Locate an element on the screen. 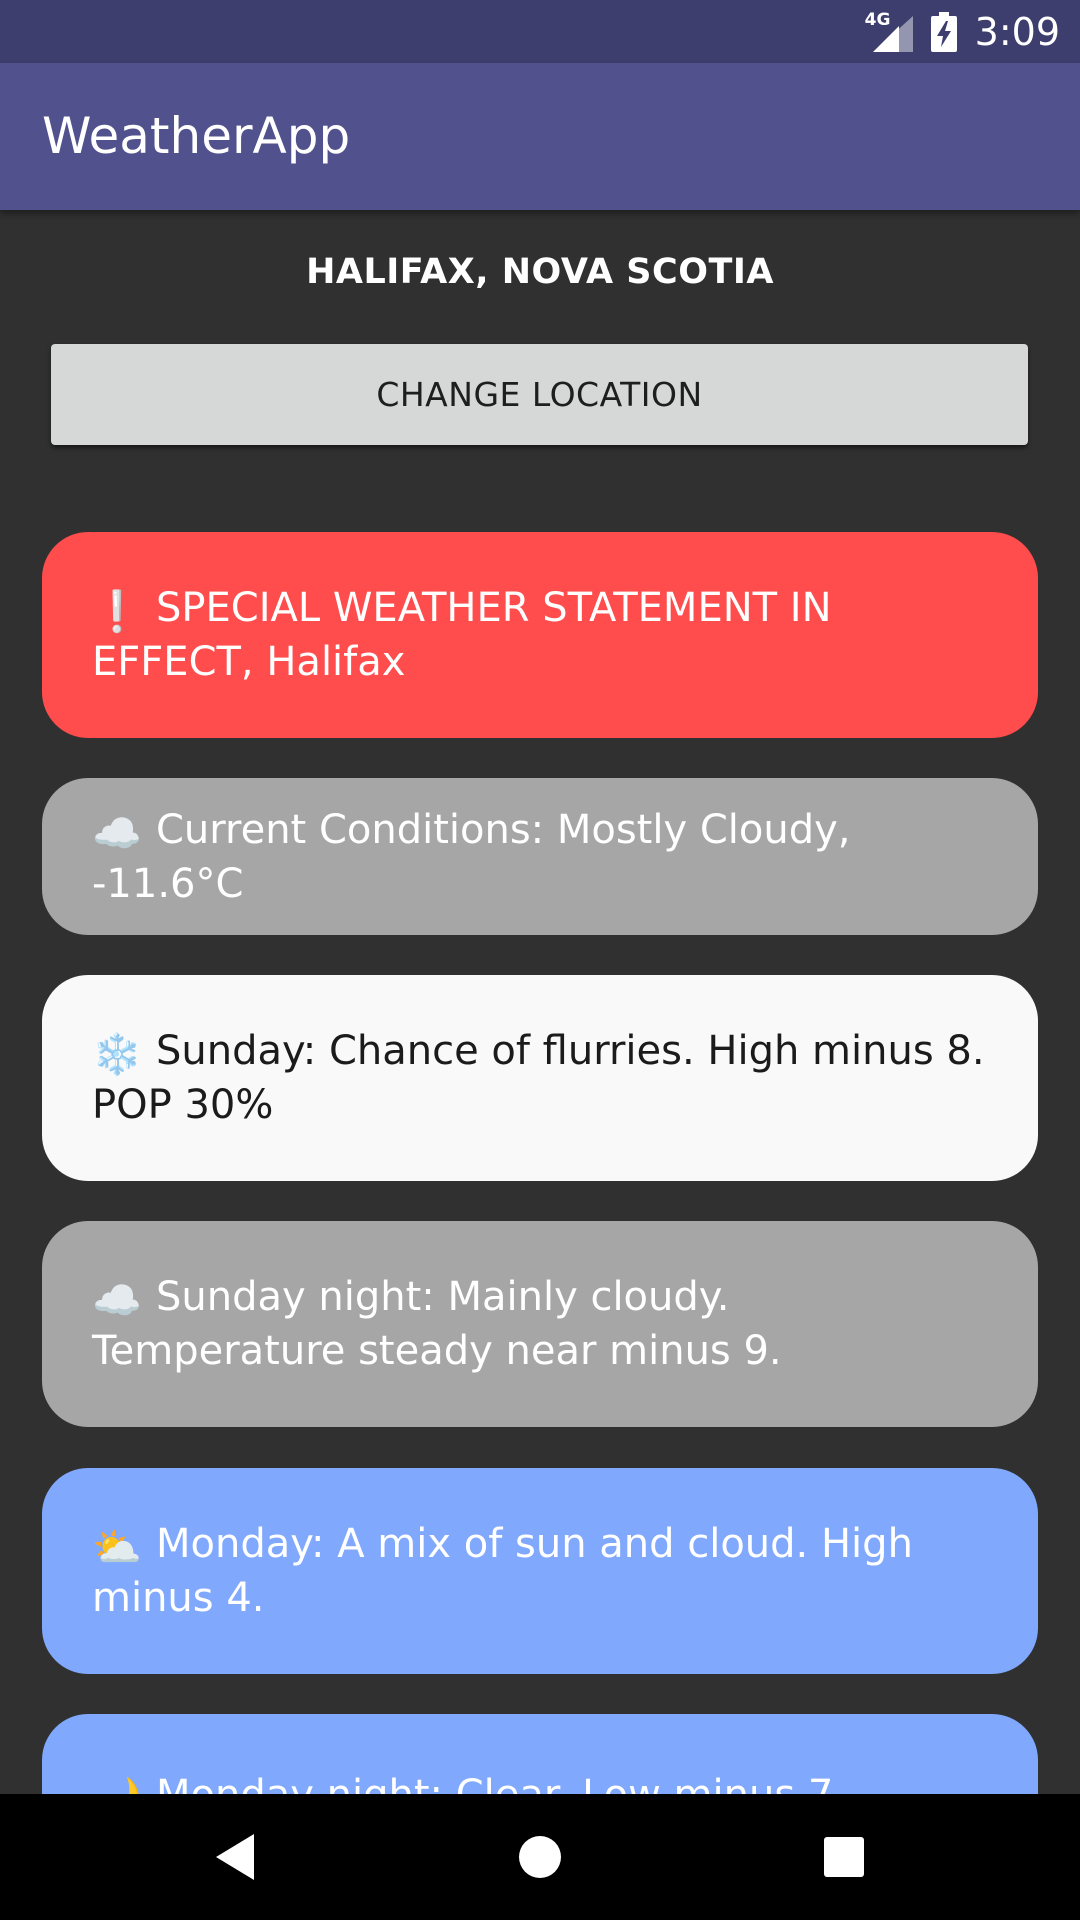 This screenshot has width=1080, height=1920. card-text: Monday night: Clear. Low minus 7. is located at coordinates (501, 1783).